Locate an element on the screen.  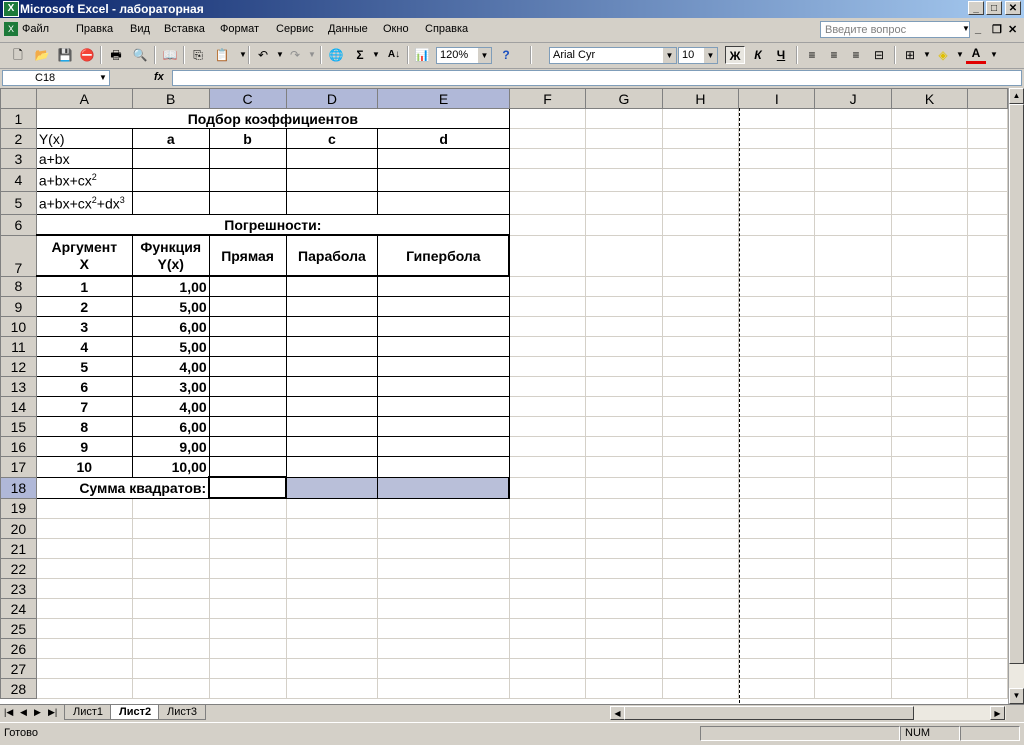
y-value-cell: 1,00 is located at coordinates (170, 286).